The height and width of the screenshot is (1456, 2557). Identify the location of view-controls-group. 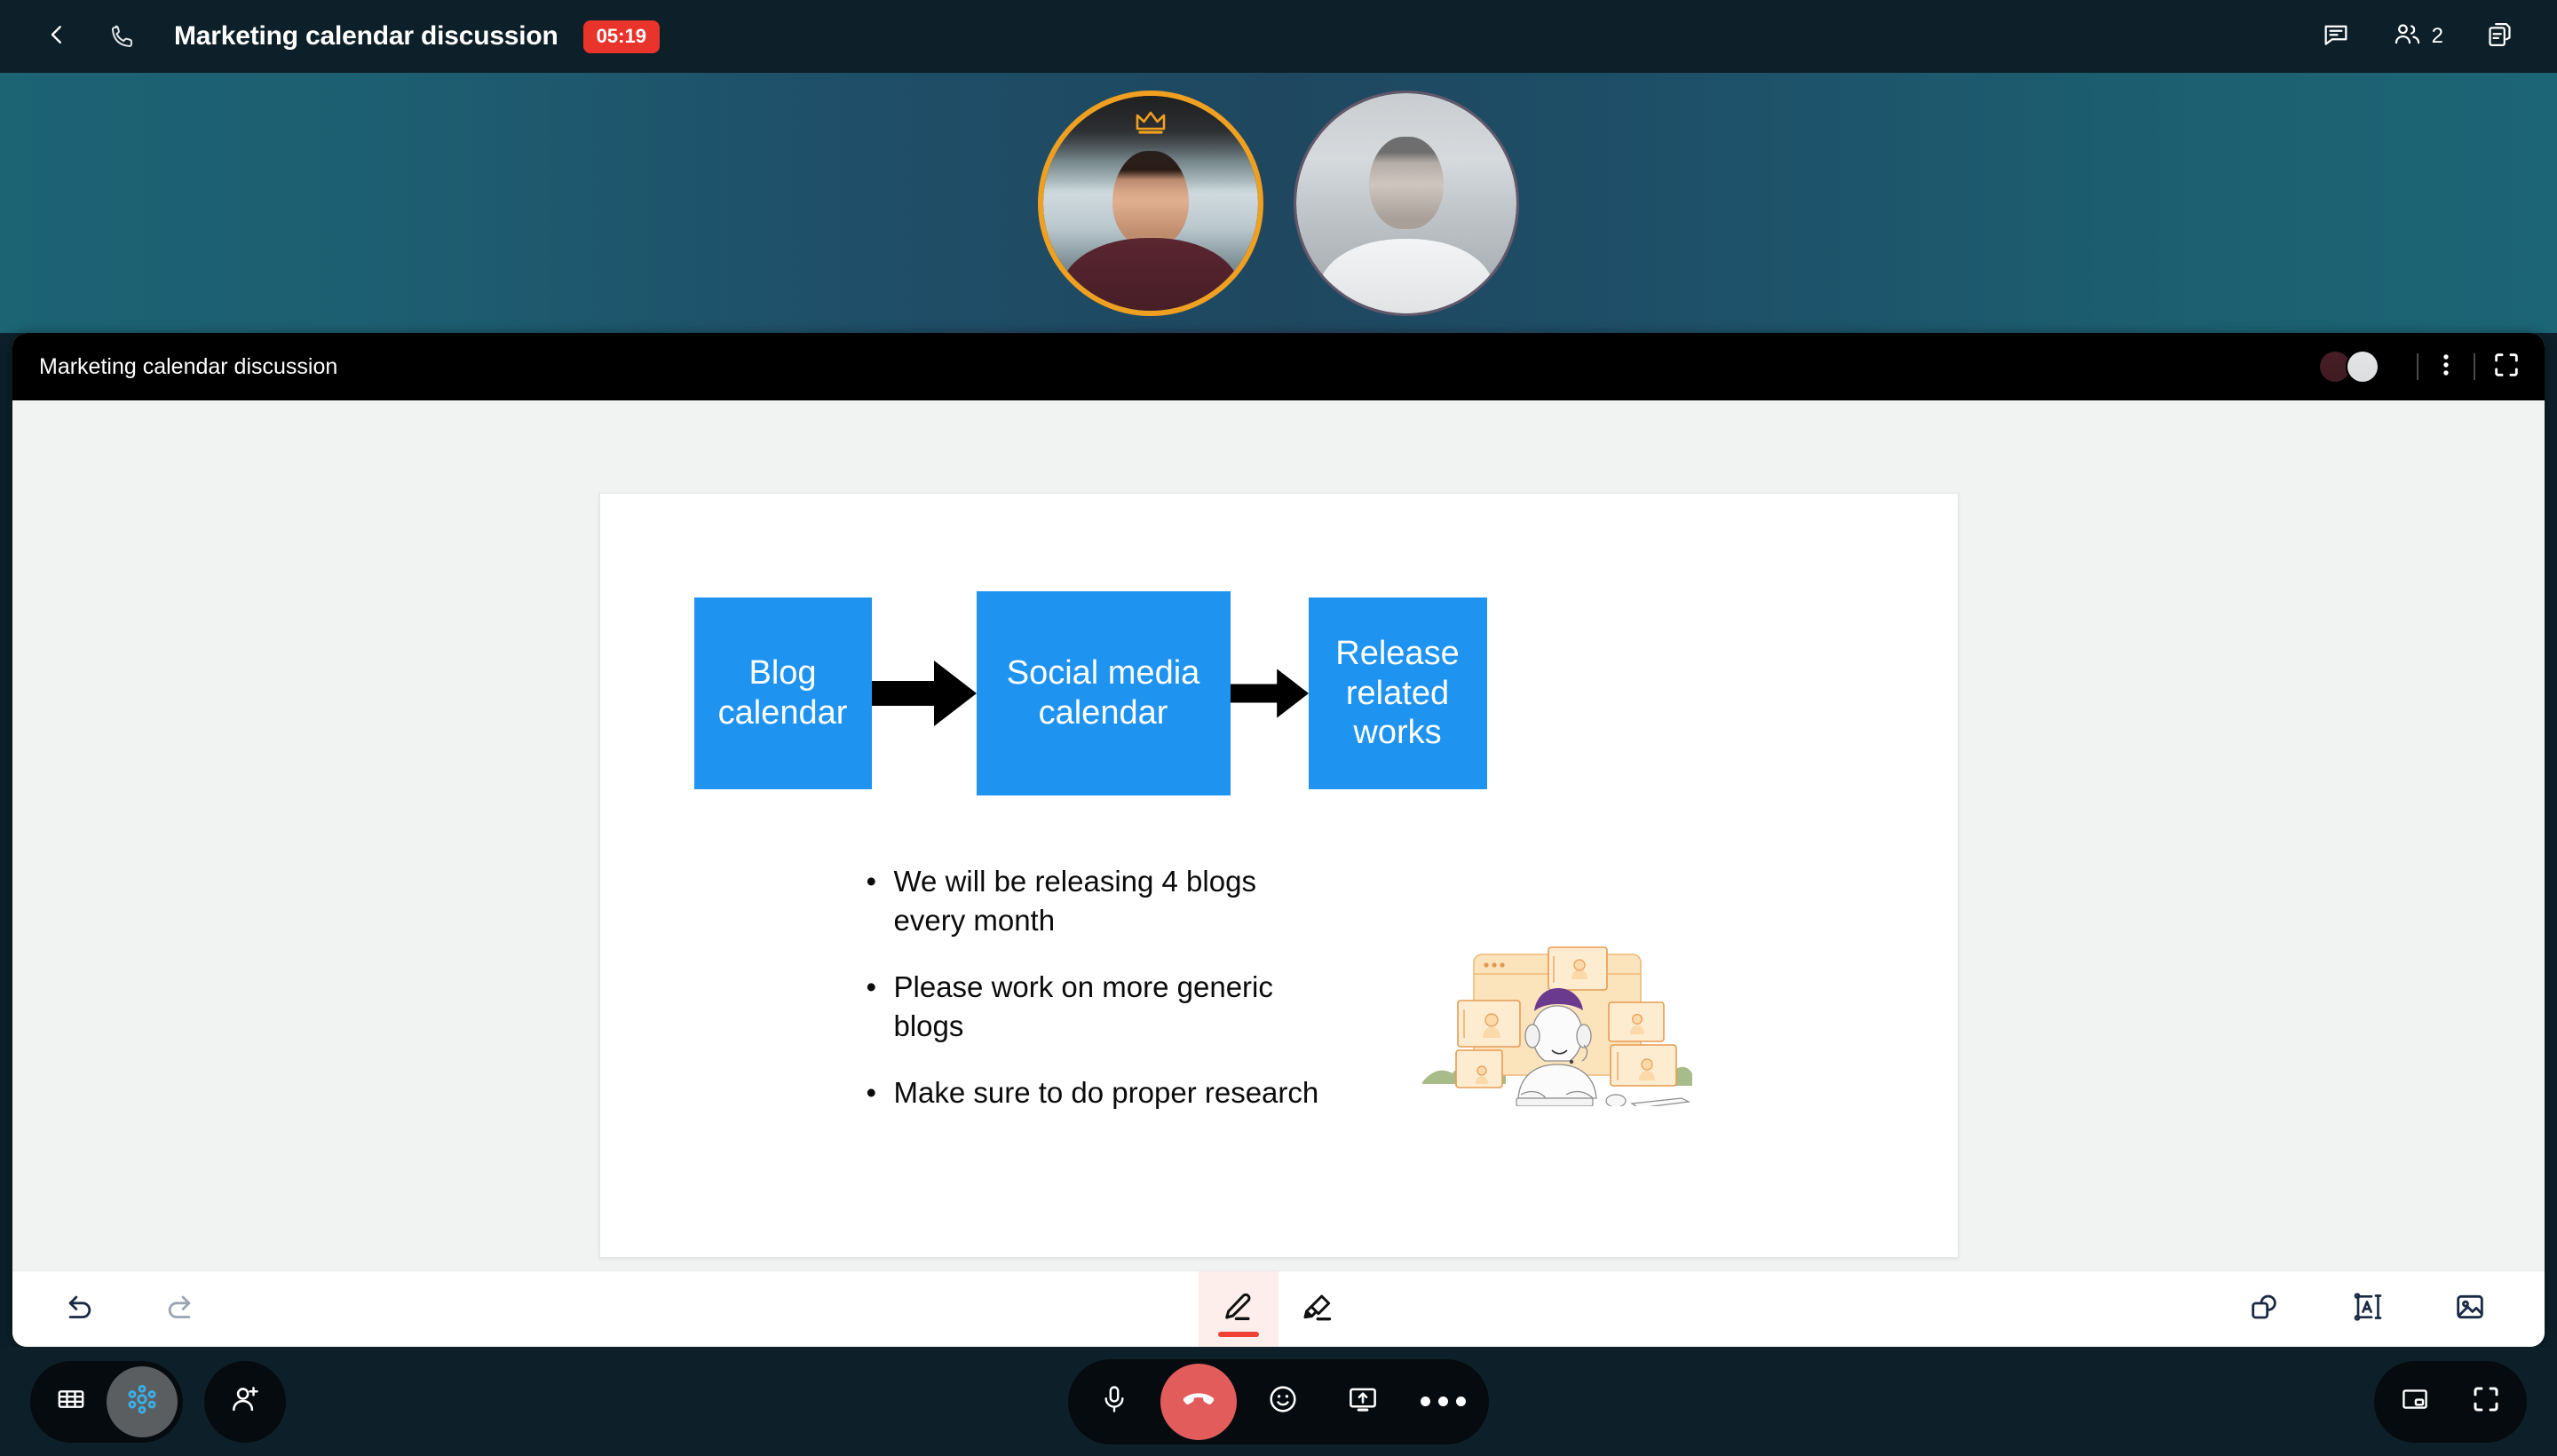
(2450, 1401).